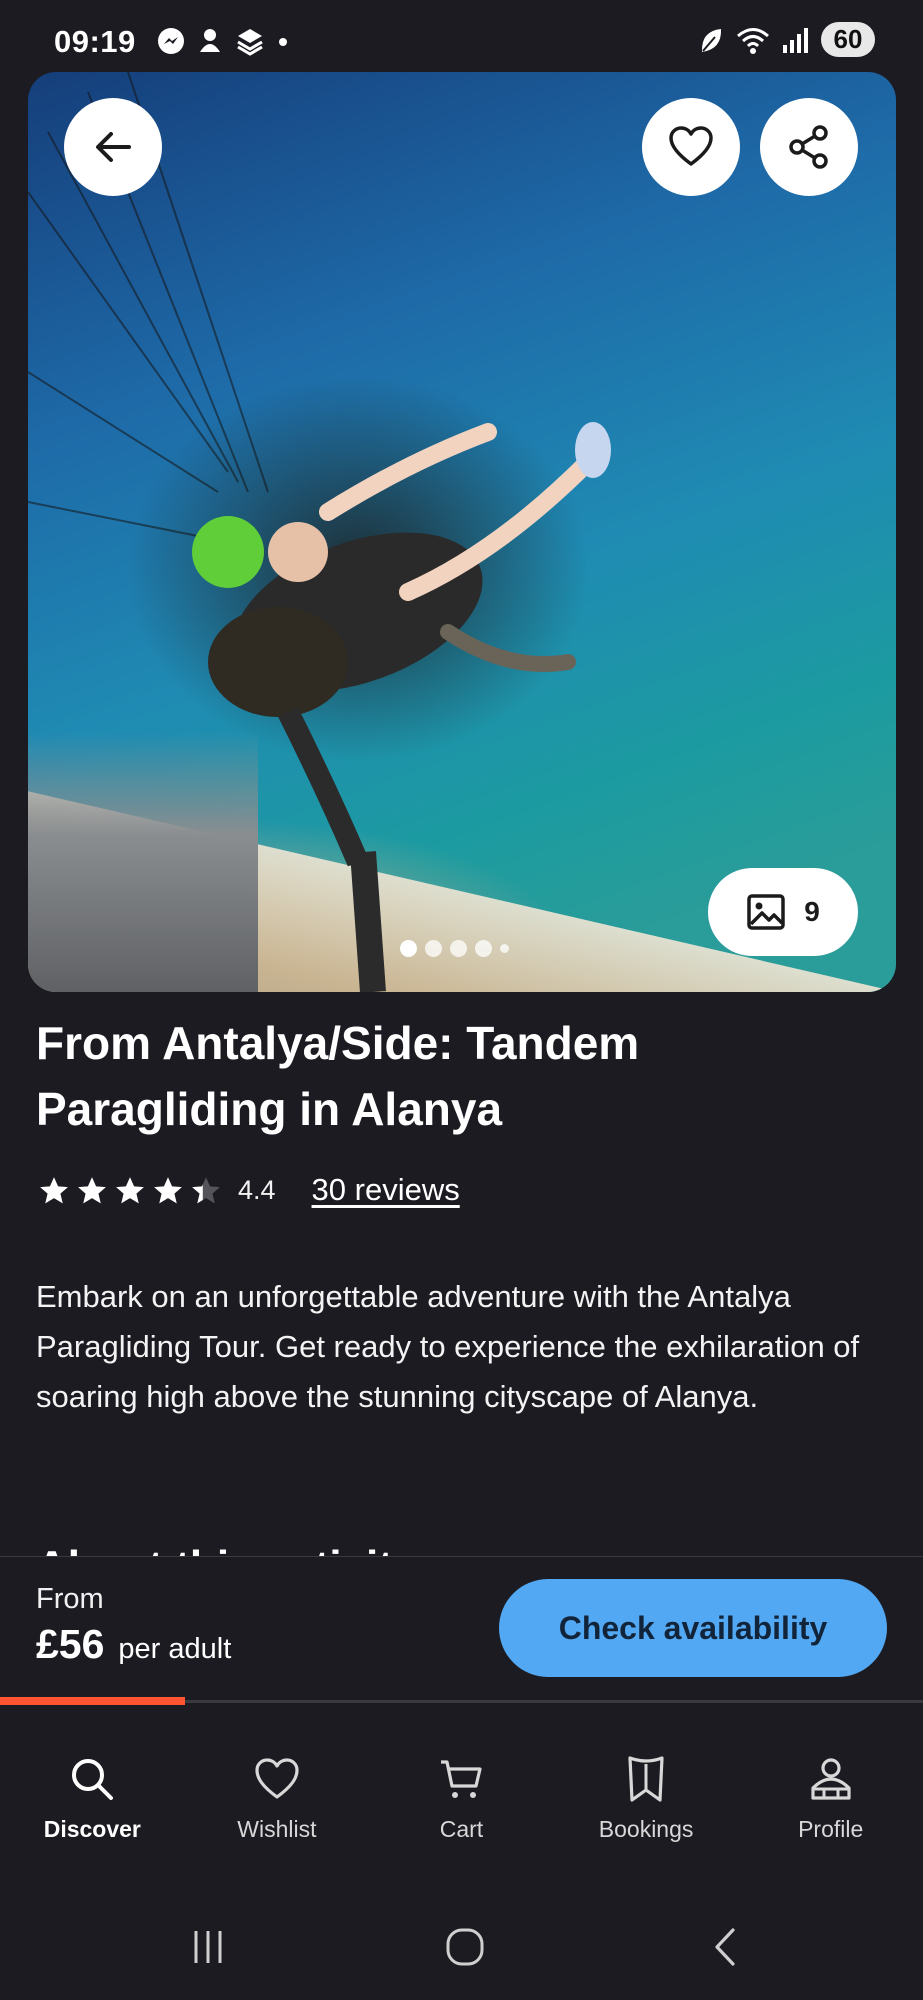  I want to click on star-rating, so click(130, 1190).